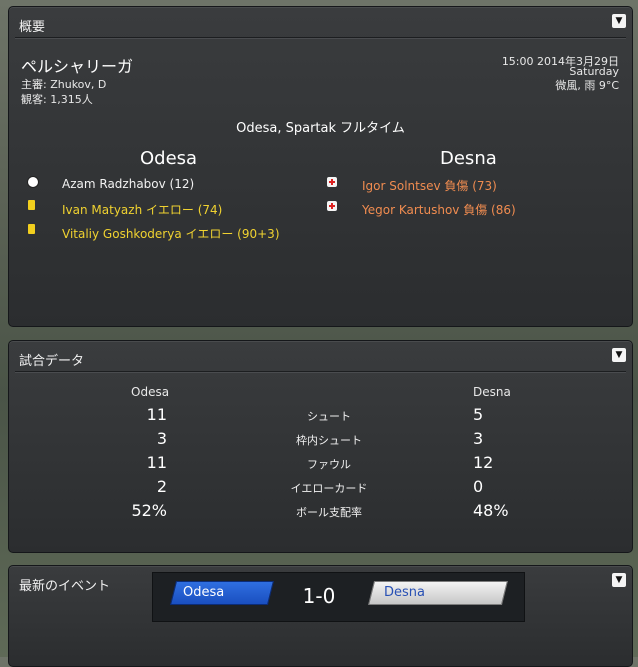 The width and height of the screenshot is (638, 667). I want to click on stats-home-header: Odesa, so click(150, 392).